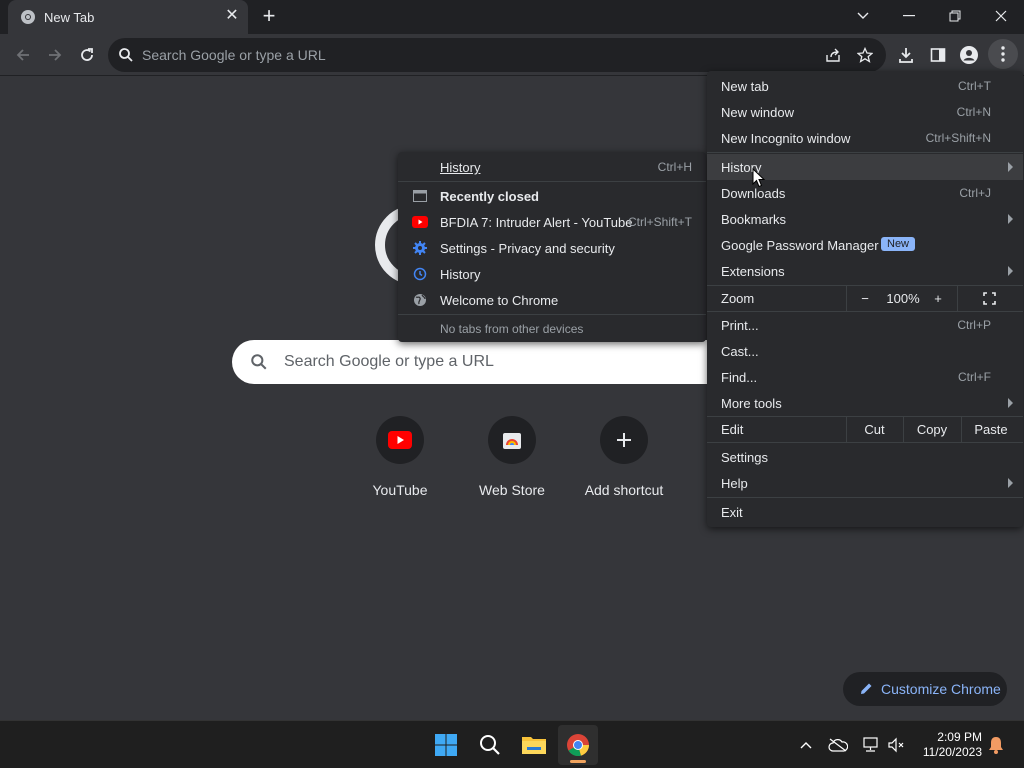 Image resolution: width=1024 pixels, height=768 pixels. I want to click on shortcut-label: Web Store, so click(512, 490).